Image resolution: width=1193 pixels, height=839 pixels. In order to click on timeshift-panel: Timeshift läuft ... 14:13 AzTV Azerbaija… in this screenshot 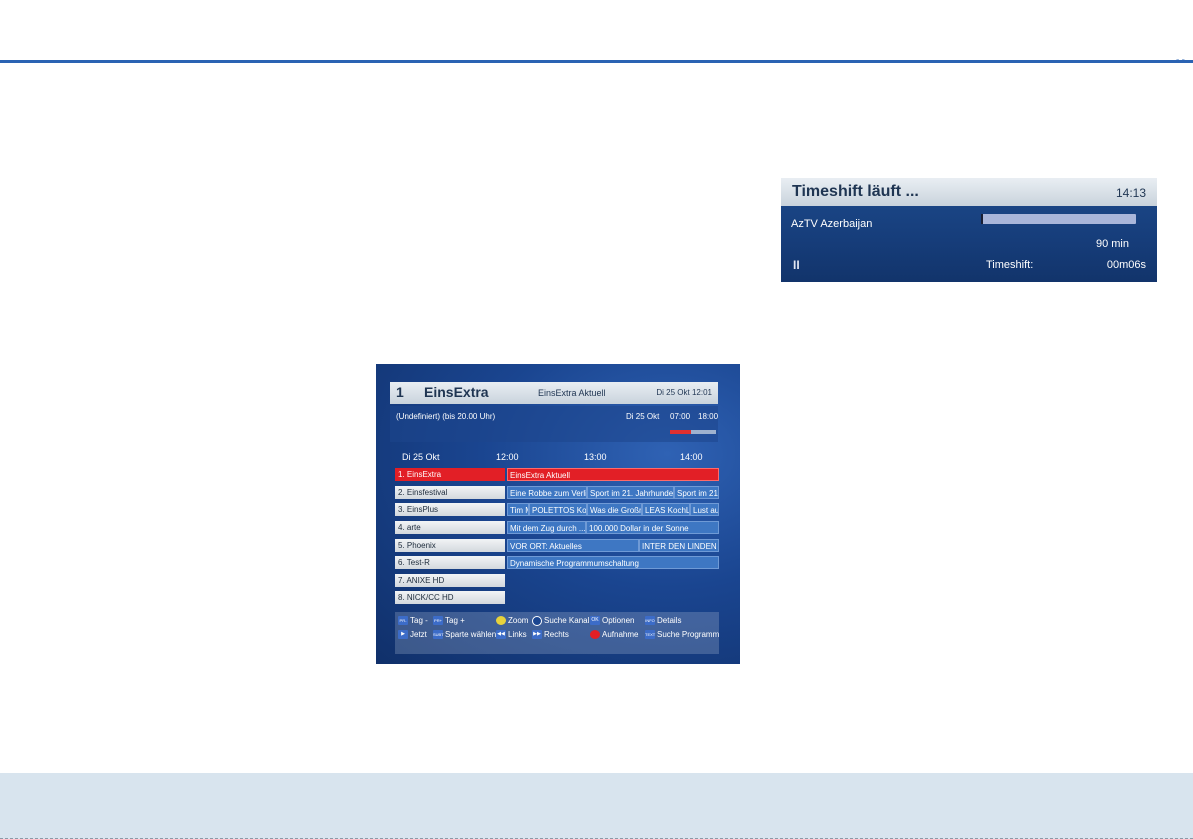, I will do `click(969, 230)`.